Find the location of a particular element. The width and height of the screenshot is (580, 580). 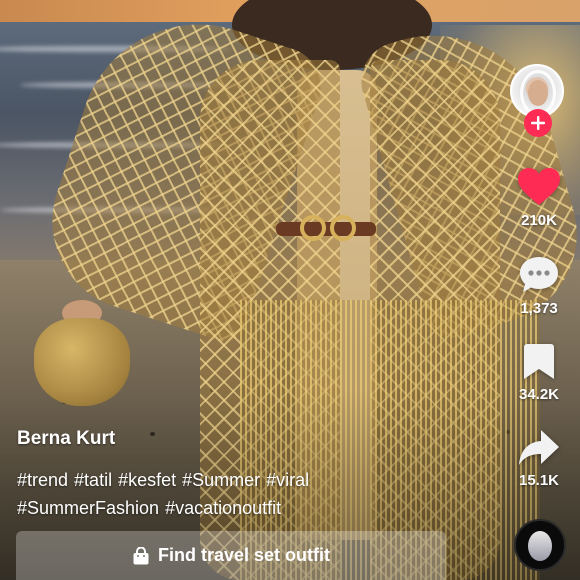

share-button: 15.1K is located at coordinates (539, 459).